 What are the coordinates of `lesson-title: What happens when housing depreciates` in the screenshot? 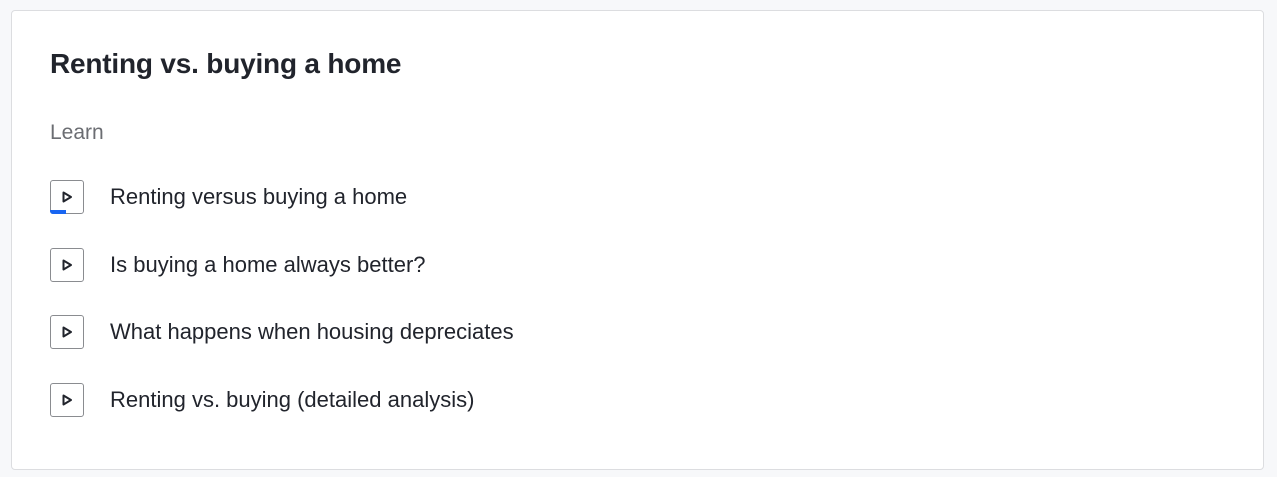 It's located at (312, 332).